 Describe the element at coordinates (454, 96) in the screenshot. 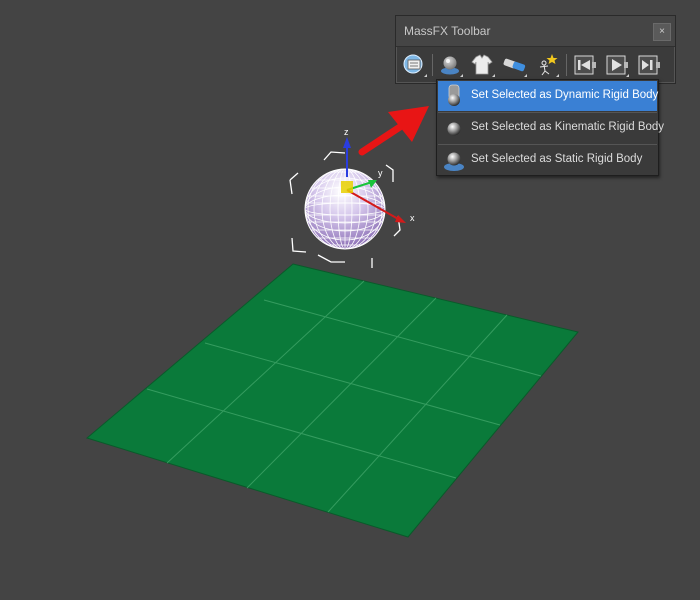

I see `dynamic-rigid-body-icon` at that location.